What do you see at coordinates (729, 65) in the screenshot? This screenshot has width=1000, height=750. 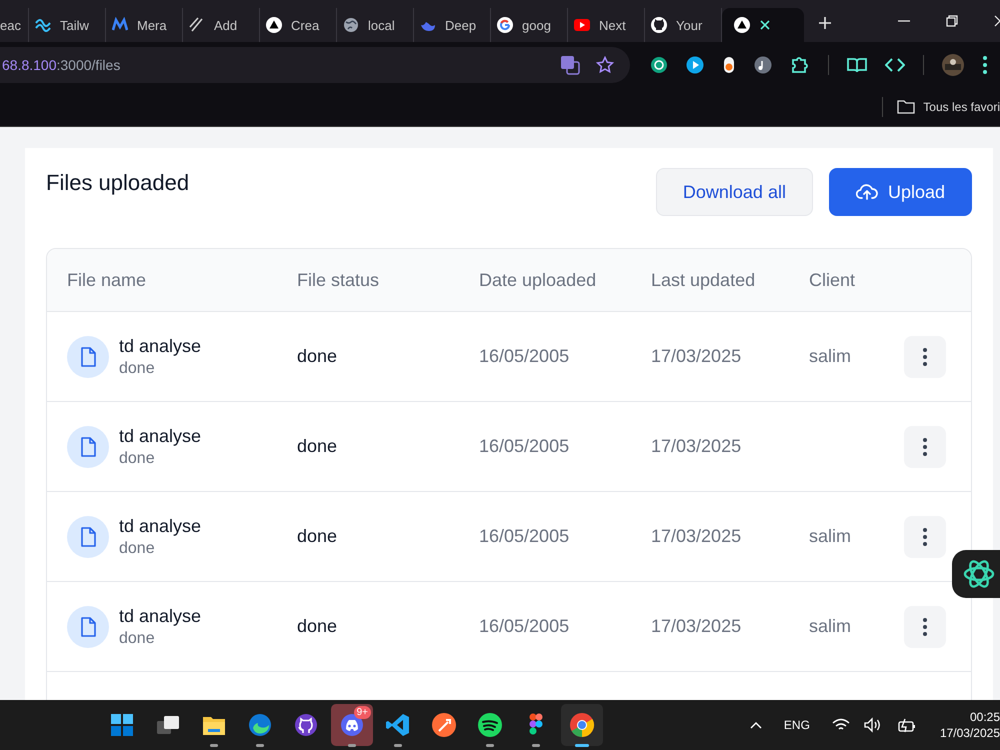 I see `capsule-icon` at bounding box center [729, 65].